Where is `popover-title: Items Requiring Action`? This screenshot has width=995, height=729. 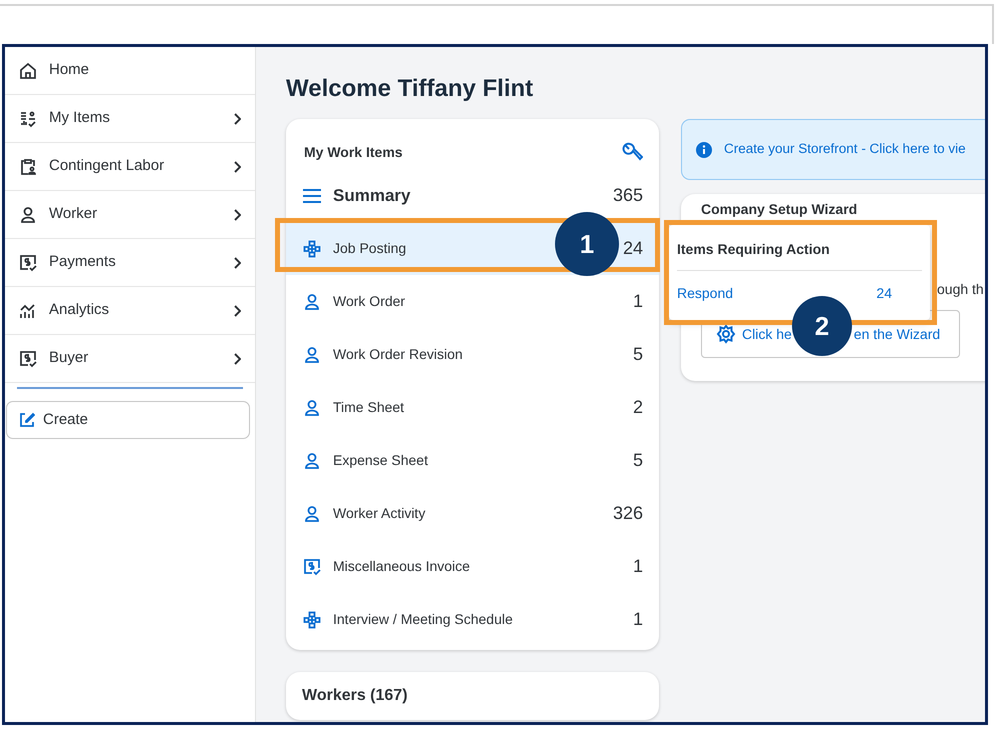 popover-title: Items Requiring Action is located at coordinates (799, 255).